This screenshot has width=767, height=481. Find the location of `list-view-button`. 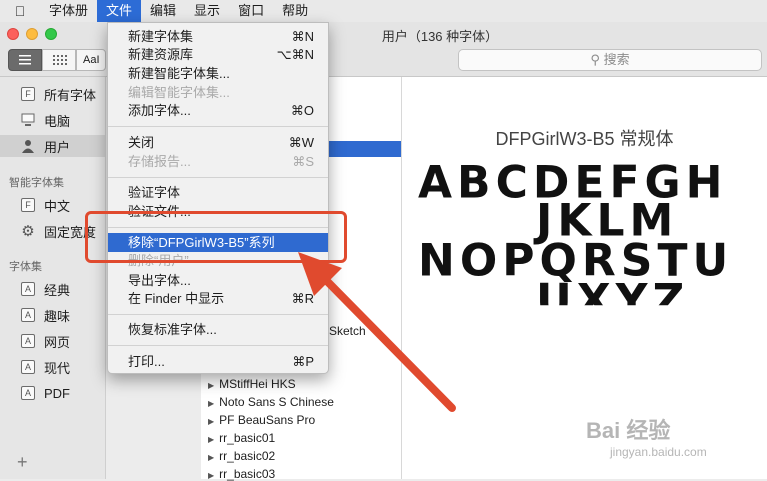

list-view-button is located at coordinates (25, 60).